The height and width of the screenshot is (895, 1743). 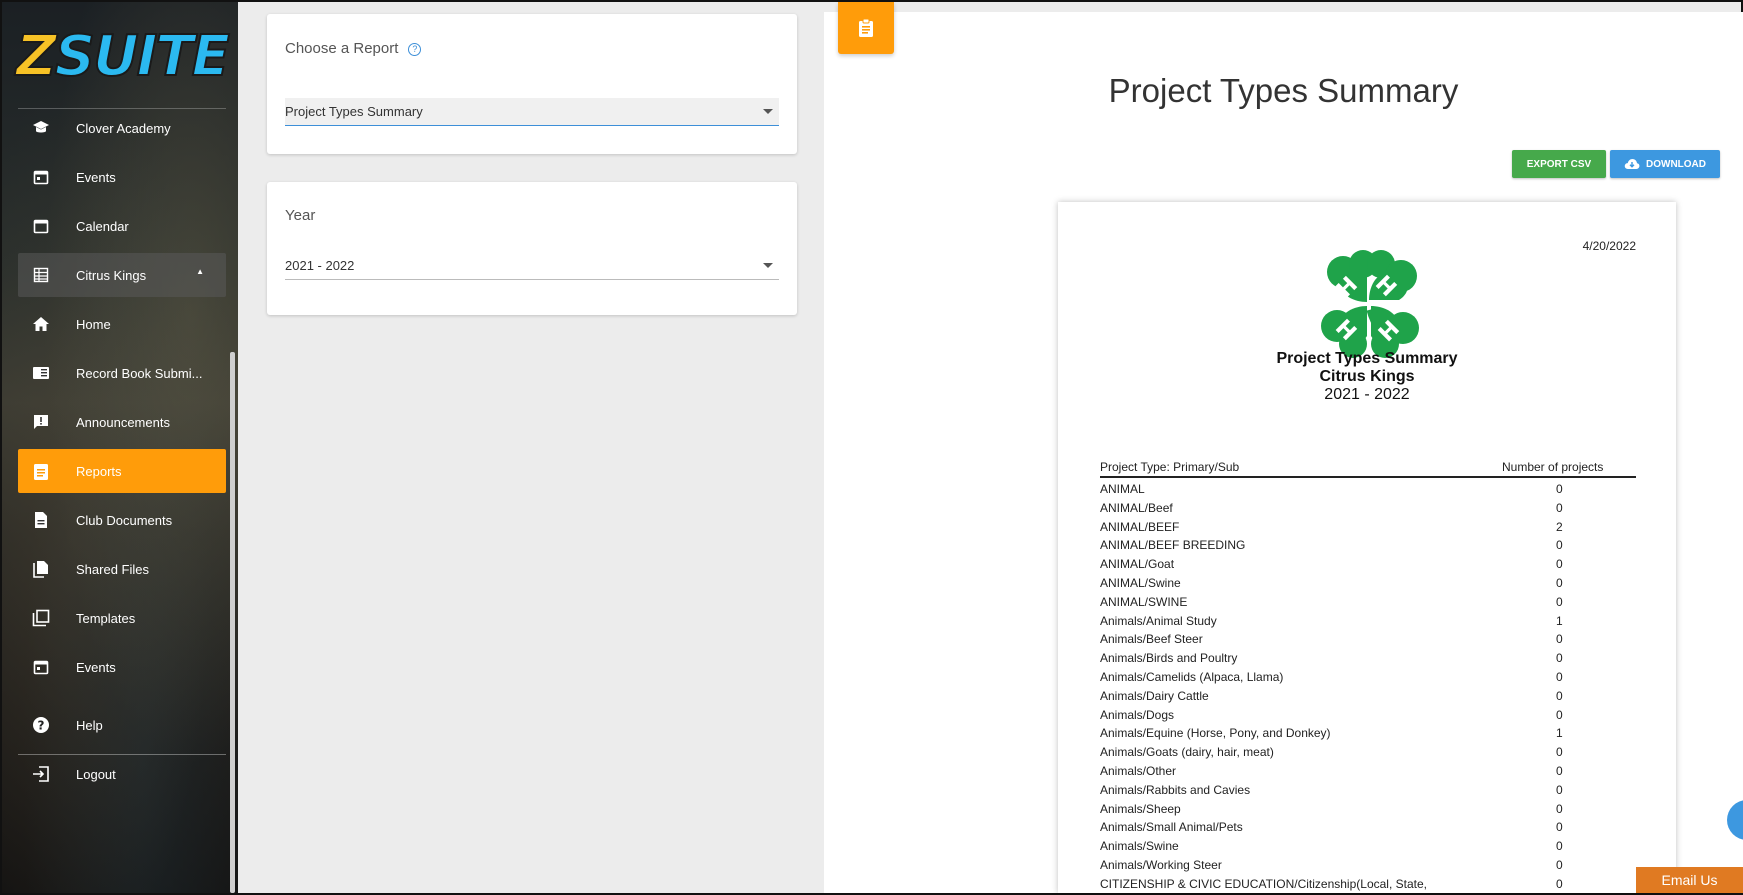 What do you see at coordinates (1367, 358) in the screenshot?
I see `report-heading: Project Types Summary` at bounding box center [1367, 358].